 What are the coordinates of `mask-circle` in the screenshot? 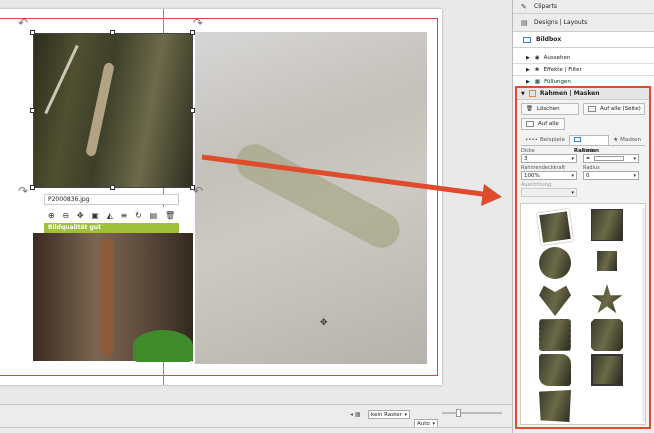 It's located at (555, 263).